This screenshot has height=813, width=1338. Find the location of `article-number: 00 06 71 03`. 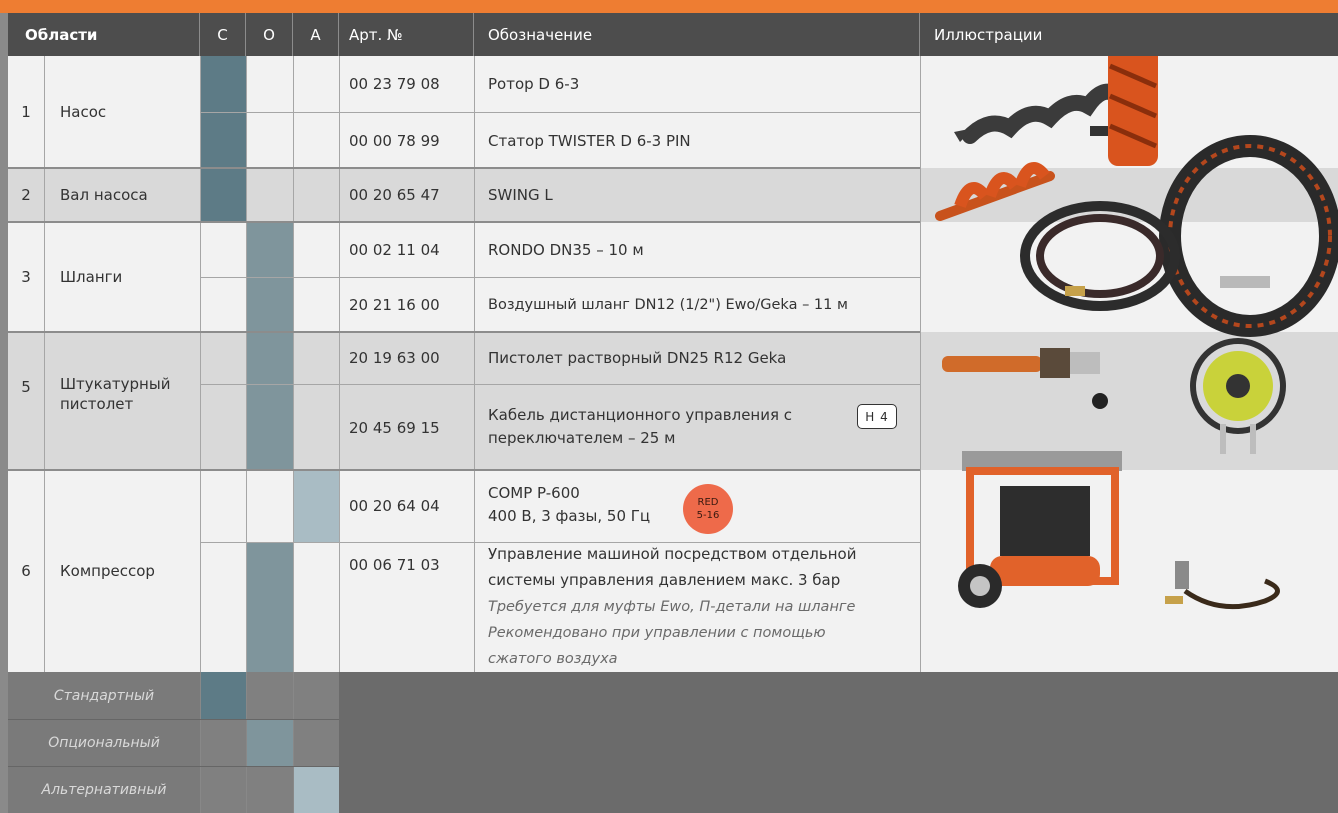

article-number: 00 06 71 03 is located at coordinates (394, 565).